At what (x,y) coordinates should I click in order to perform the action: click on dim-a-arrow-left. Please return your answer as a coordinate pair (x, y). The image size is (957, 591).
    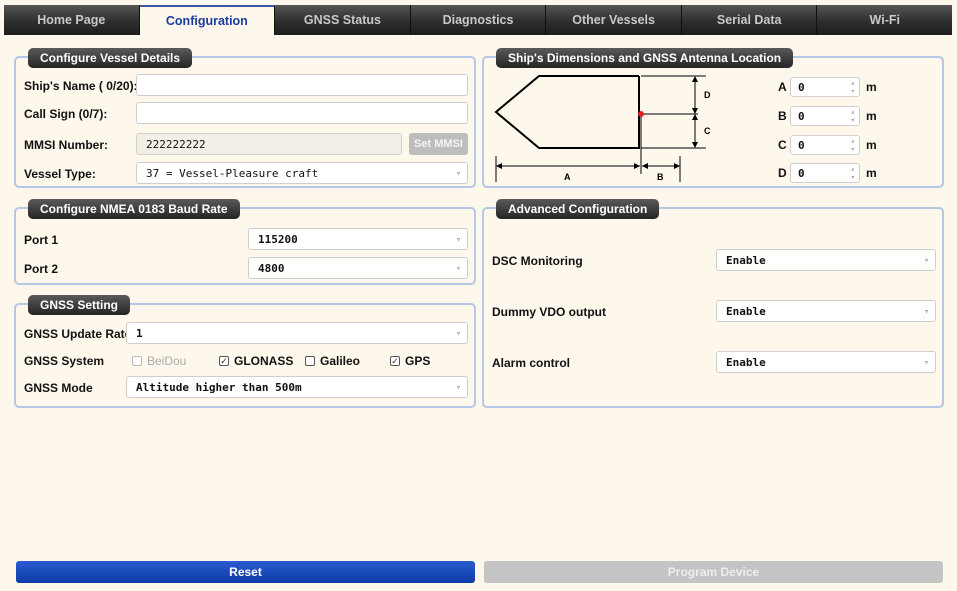
    Looking at the image, I should click on (499, 166).